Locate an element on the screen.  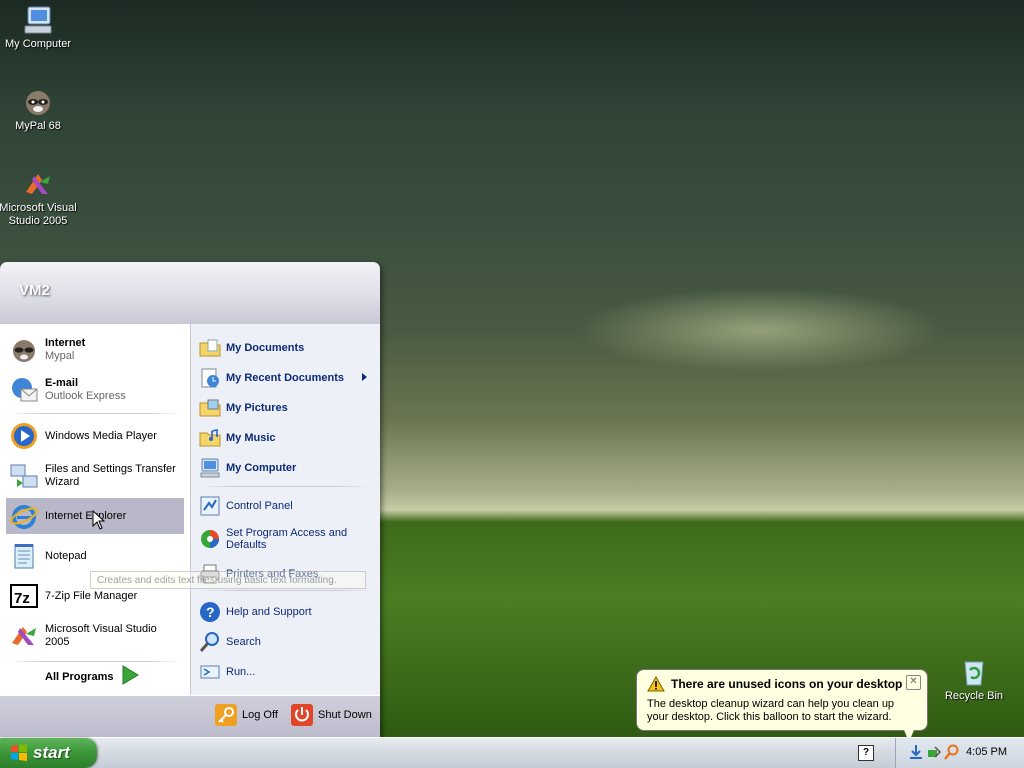
start-menu-header: VM2 is located at coordinates (190, 293).